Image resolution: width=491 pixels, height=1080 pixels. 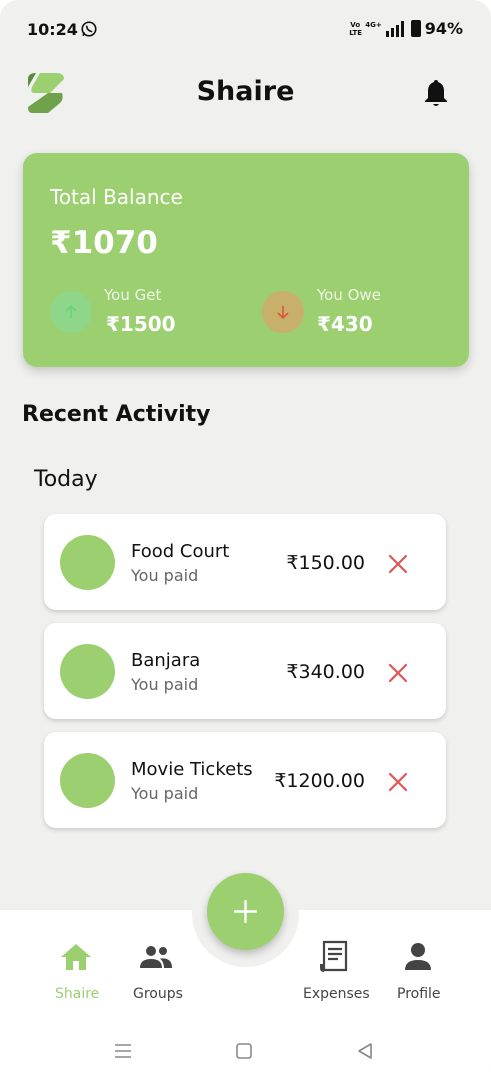 What do you see at coordinates (245, 30) in the screenshot?
I see `status-bar: 10:24 Vo LTE 4G+ 94%` at bounding box center [245, 30].